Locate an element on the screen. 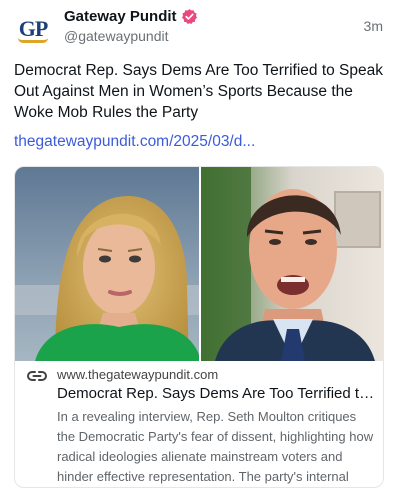  author-handle: @gatewaypundit is located at coordinates (116, 36).